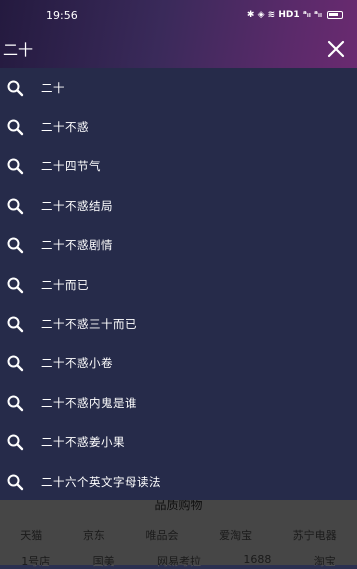 The width and height of the screenshot is (357, 569). I want to click on suggestion-item: 二十六个英文字母读法, so click(178, 481).